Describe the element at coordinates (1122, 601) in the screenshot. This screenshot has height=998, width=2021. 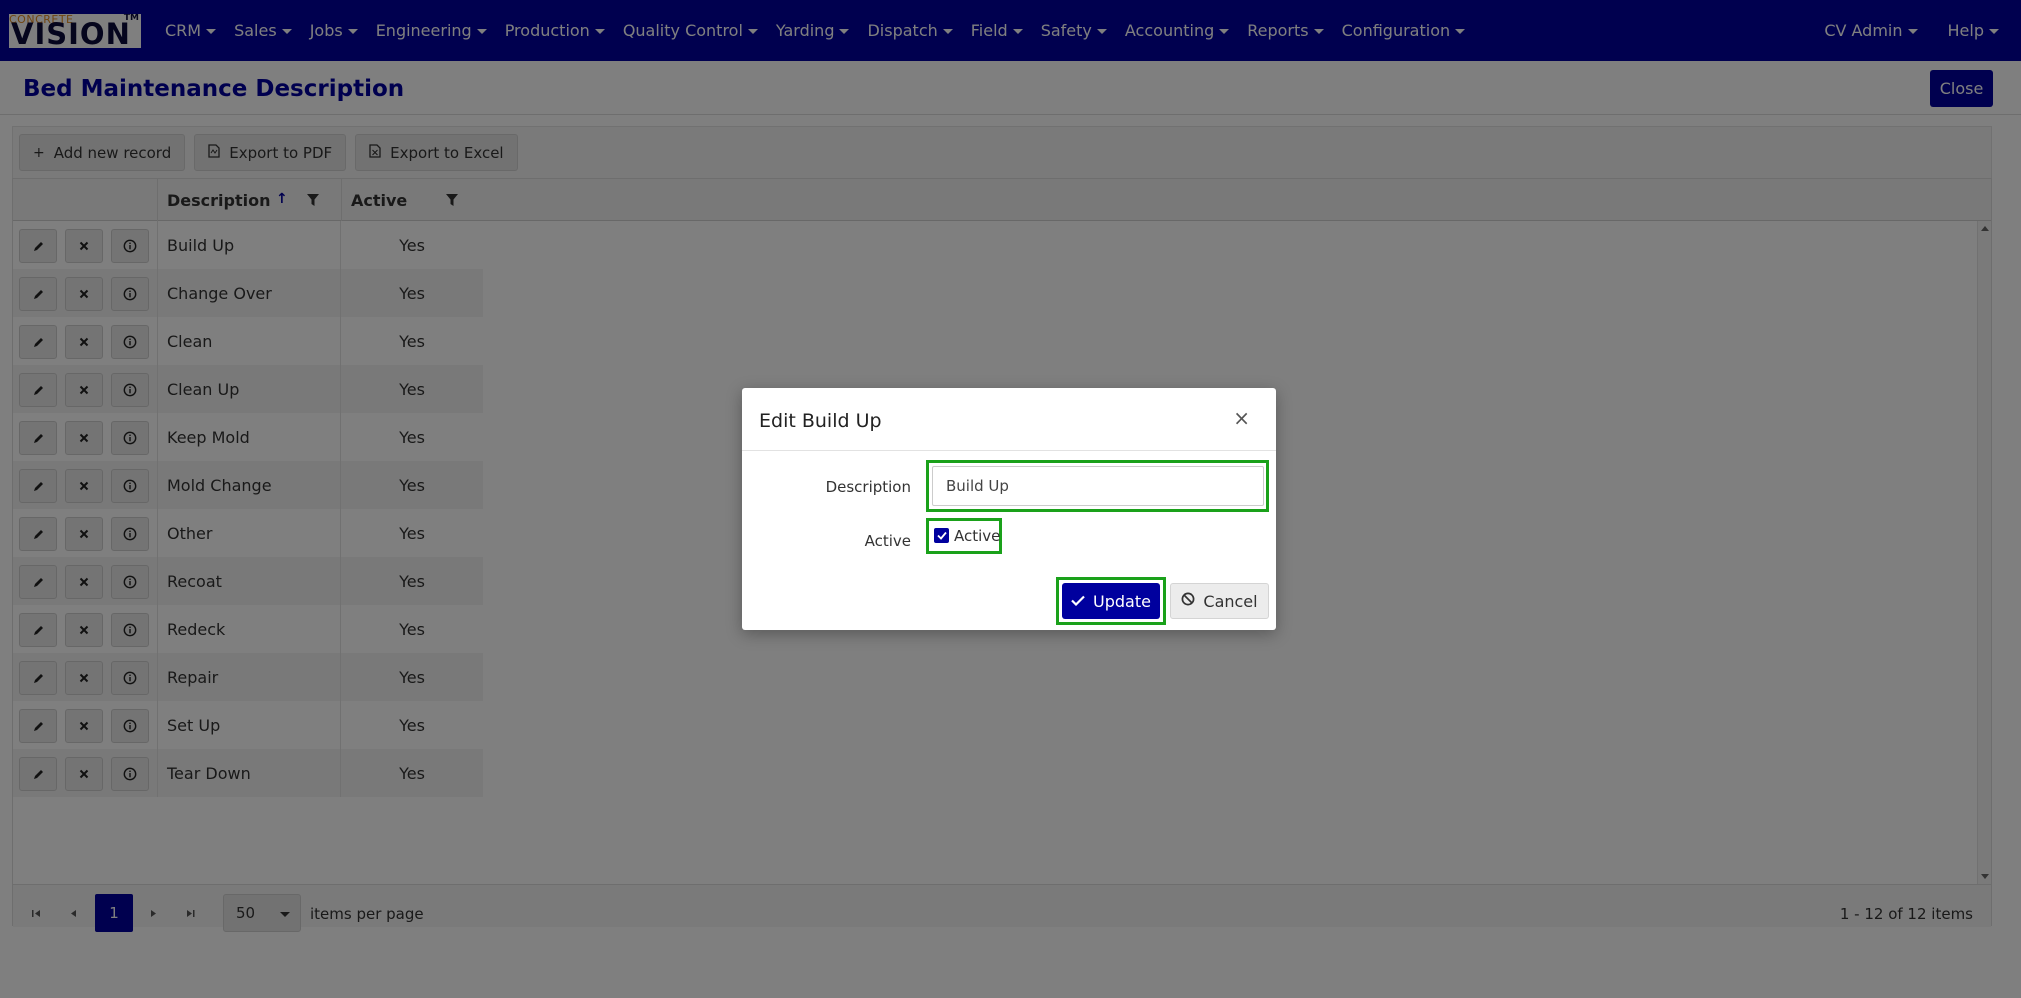
I see `update-button-label: Update` at that location.